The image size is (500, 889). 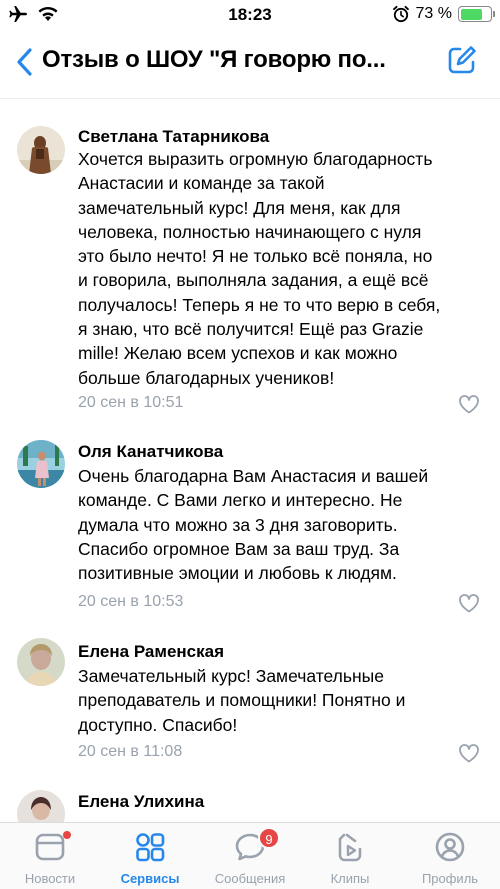 I want to click on tab-profile: Профиль, so click(x=450, y=856).